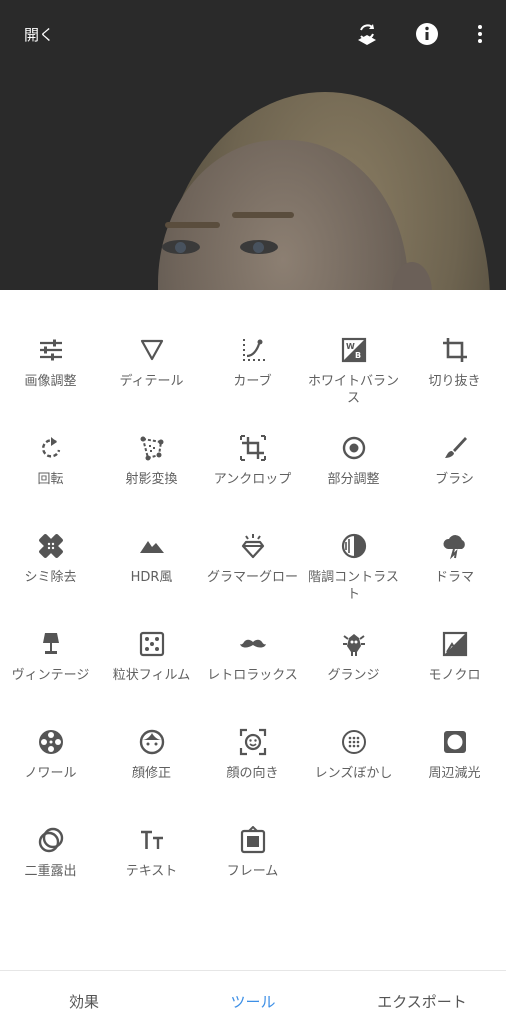  Describe the element at coordinates (50, 742) in the screenshot. I see `film-reel-icon` at that location.